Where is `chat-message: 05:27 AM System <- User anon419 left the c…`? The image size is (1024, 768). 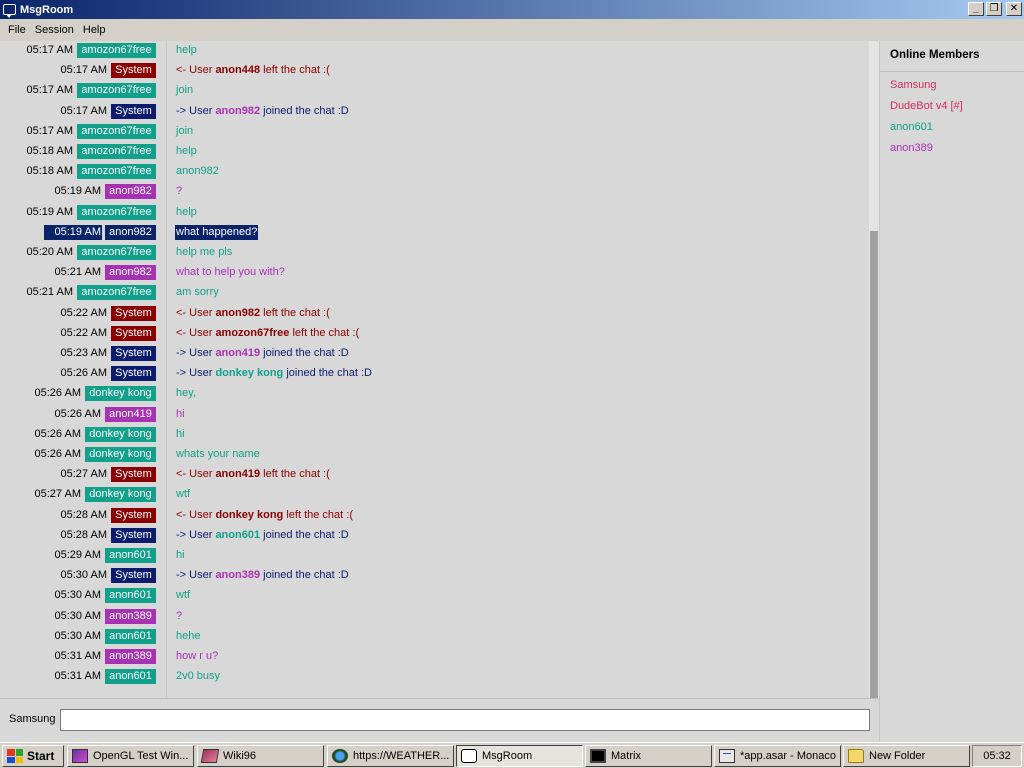
chat-message: 05:27 AM System <- User anon419 left the c… is located at coordinates (434, 474).